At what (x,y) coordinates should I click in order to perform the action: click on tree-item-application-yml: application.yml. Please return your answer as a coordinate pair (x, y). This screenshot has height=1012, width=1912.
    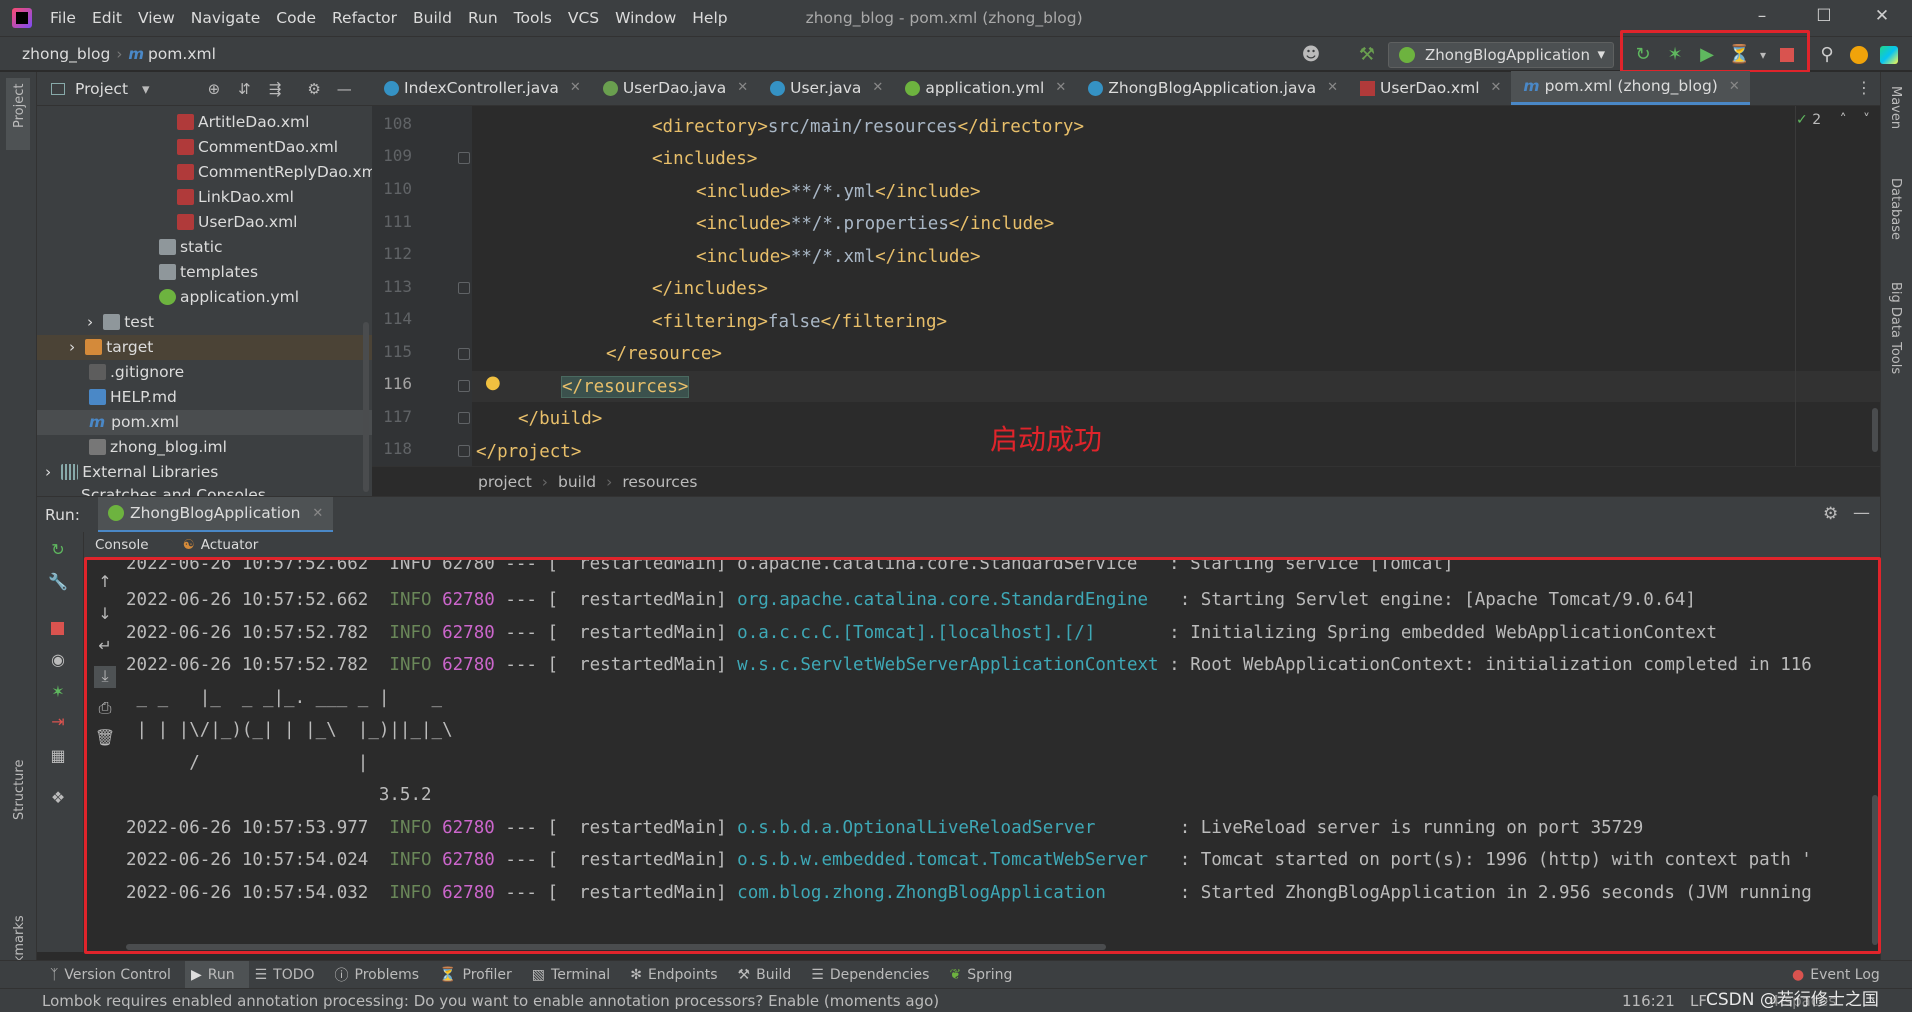
    Looking at the image, I should click on (204, 297).